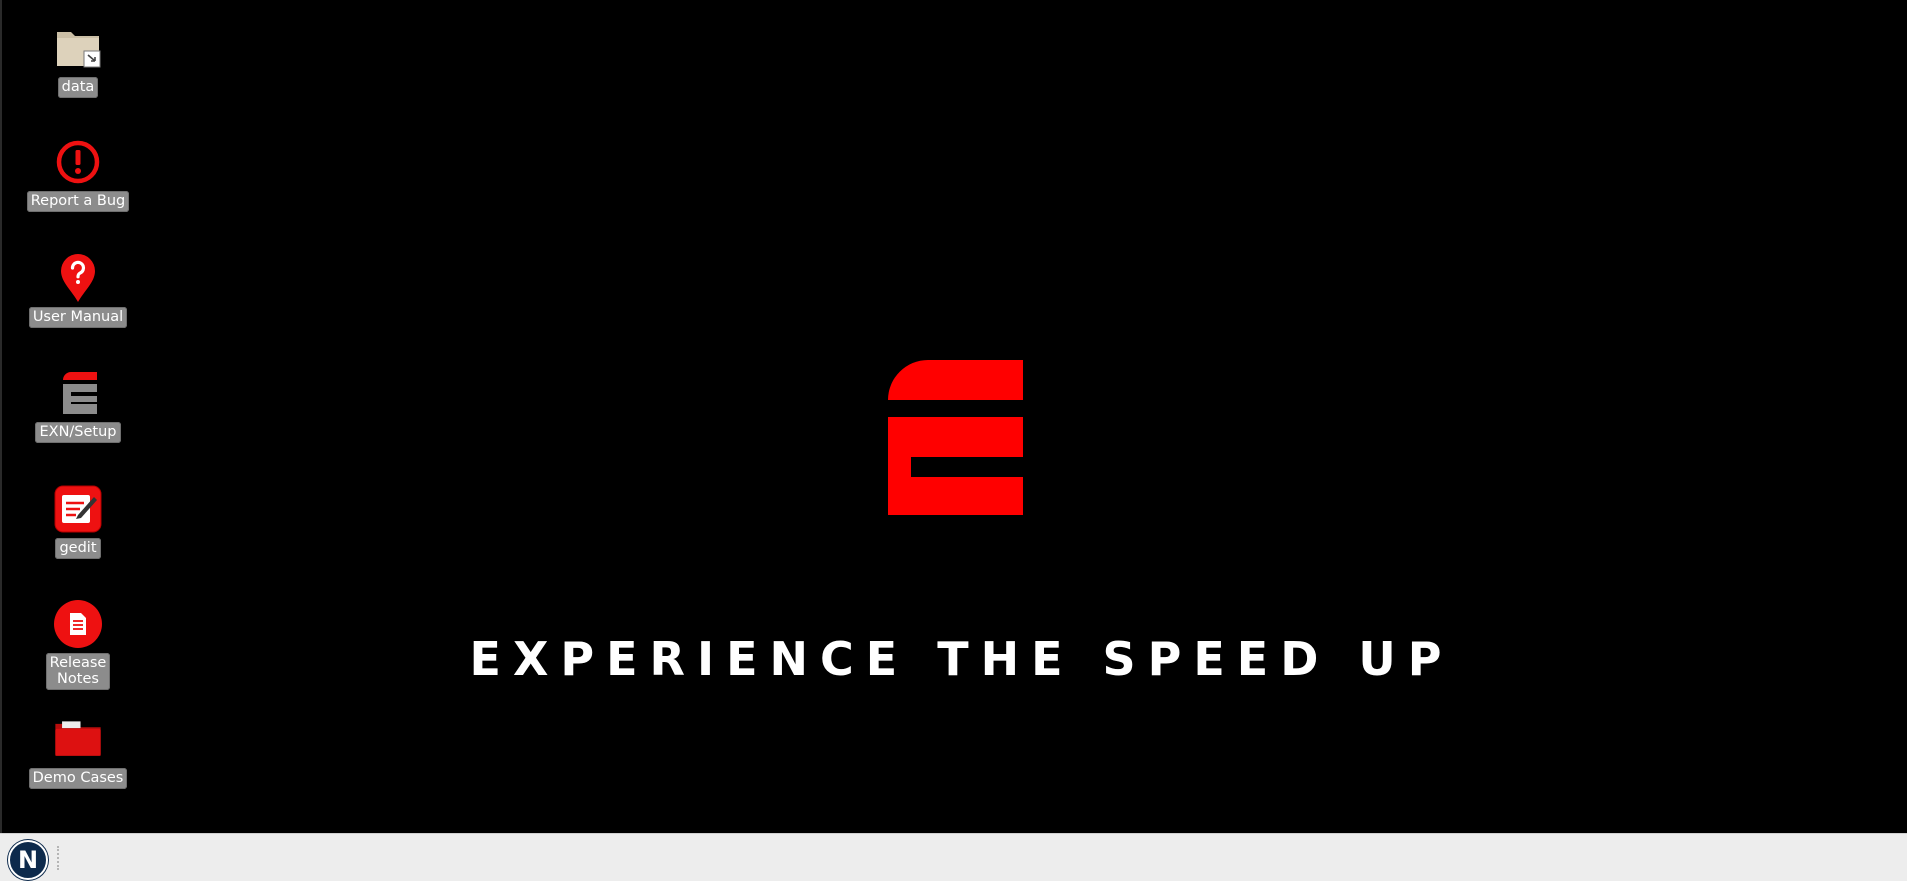 Image resolution: width=1907 pixels, height=881 pixels. I want to click on start-menu-logo: N, so click(28, 860).